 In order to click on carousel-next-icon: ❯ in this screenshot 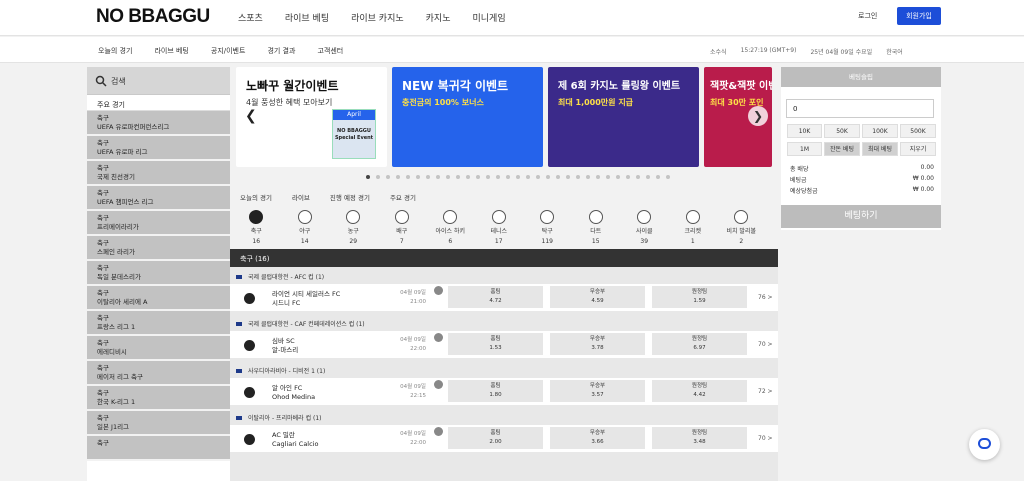, I will do `click(758, 116)`.